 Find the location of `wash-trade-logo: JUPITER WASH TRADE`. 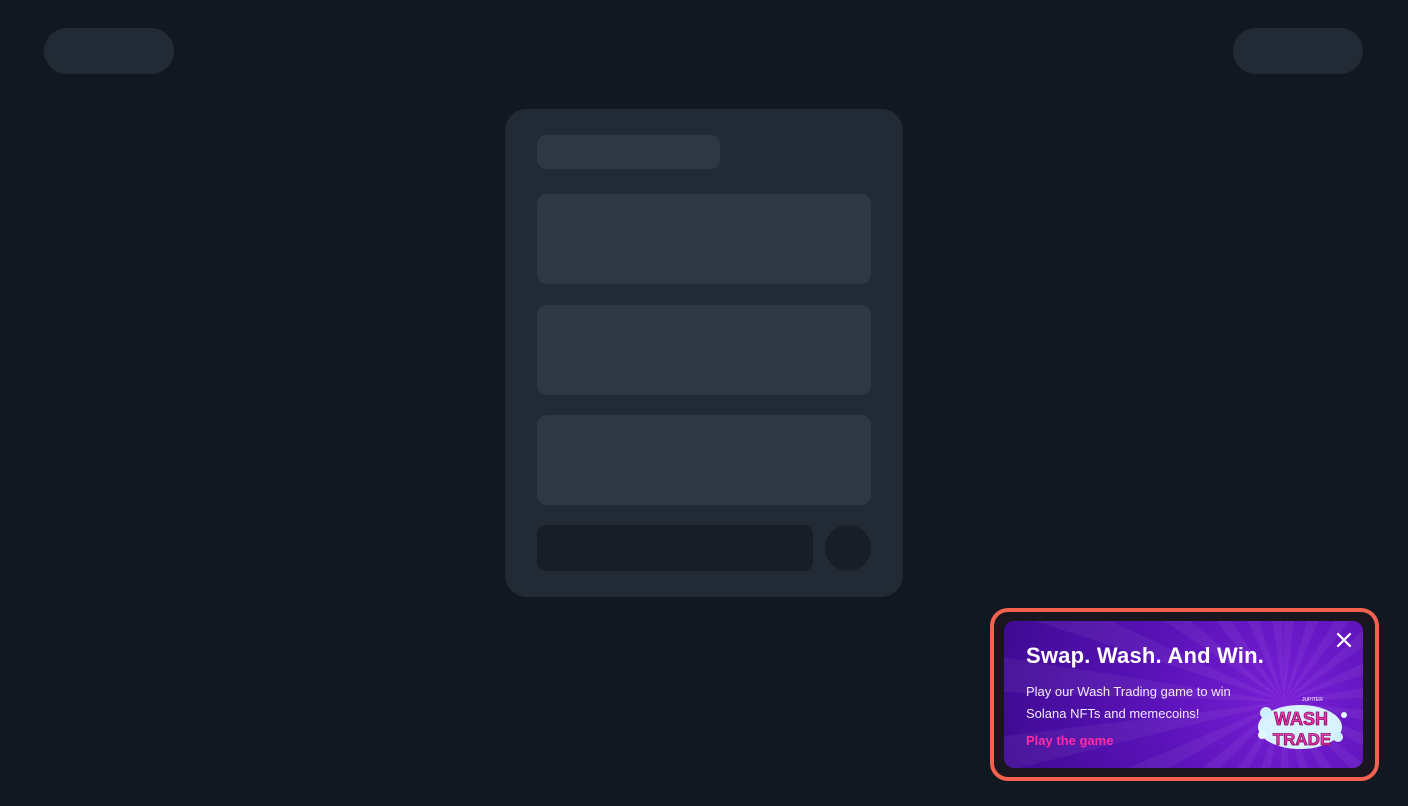

wash-trade-logo: JUPITER WASH TRADE is located at coordinates (1302, 723).